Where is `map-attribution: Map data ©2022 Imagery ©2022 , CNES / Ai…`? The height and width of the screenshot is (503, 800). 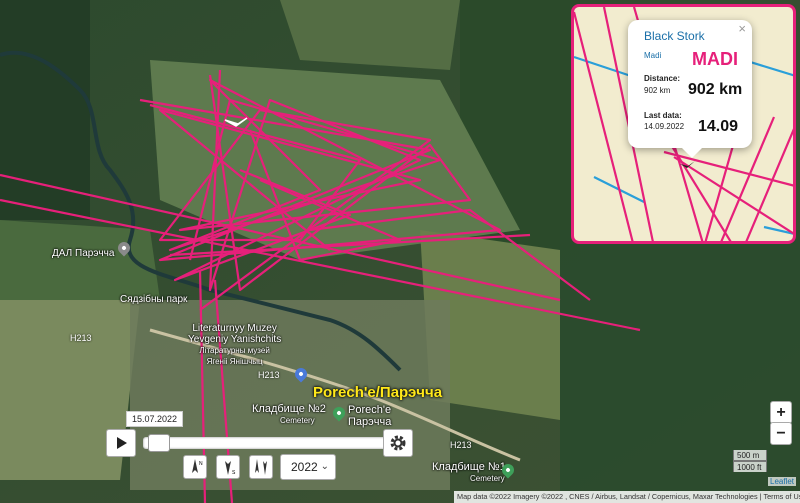 map-attribution: Map data ©2022 Imagery ©2022 , CNES / Ai… is located at coordinates (627, 497).